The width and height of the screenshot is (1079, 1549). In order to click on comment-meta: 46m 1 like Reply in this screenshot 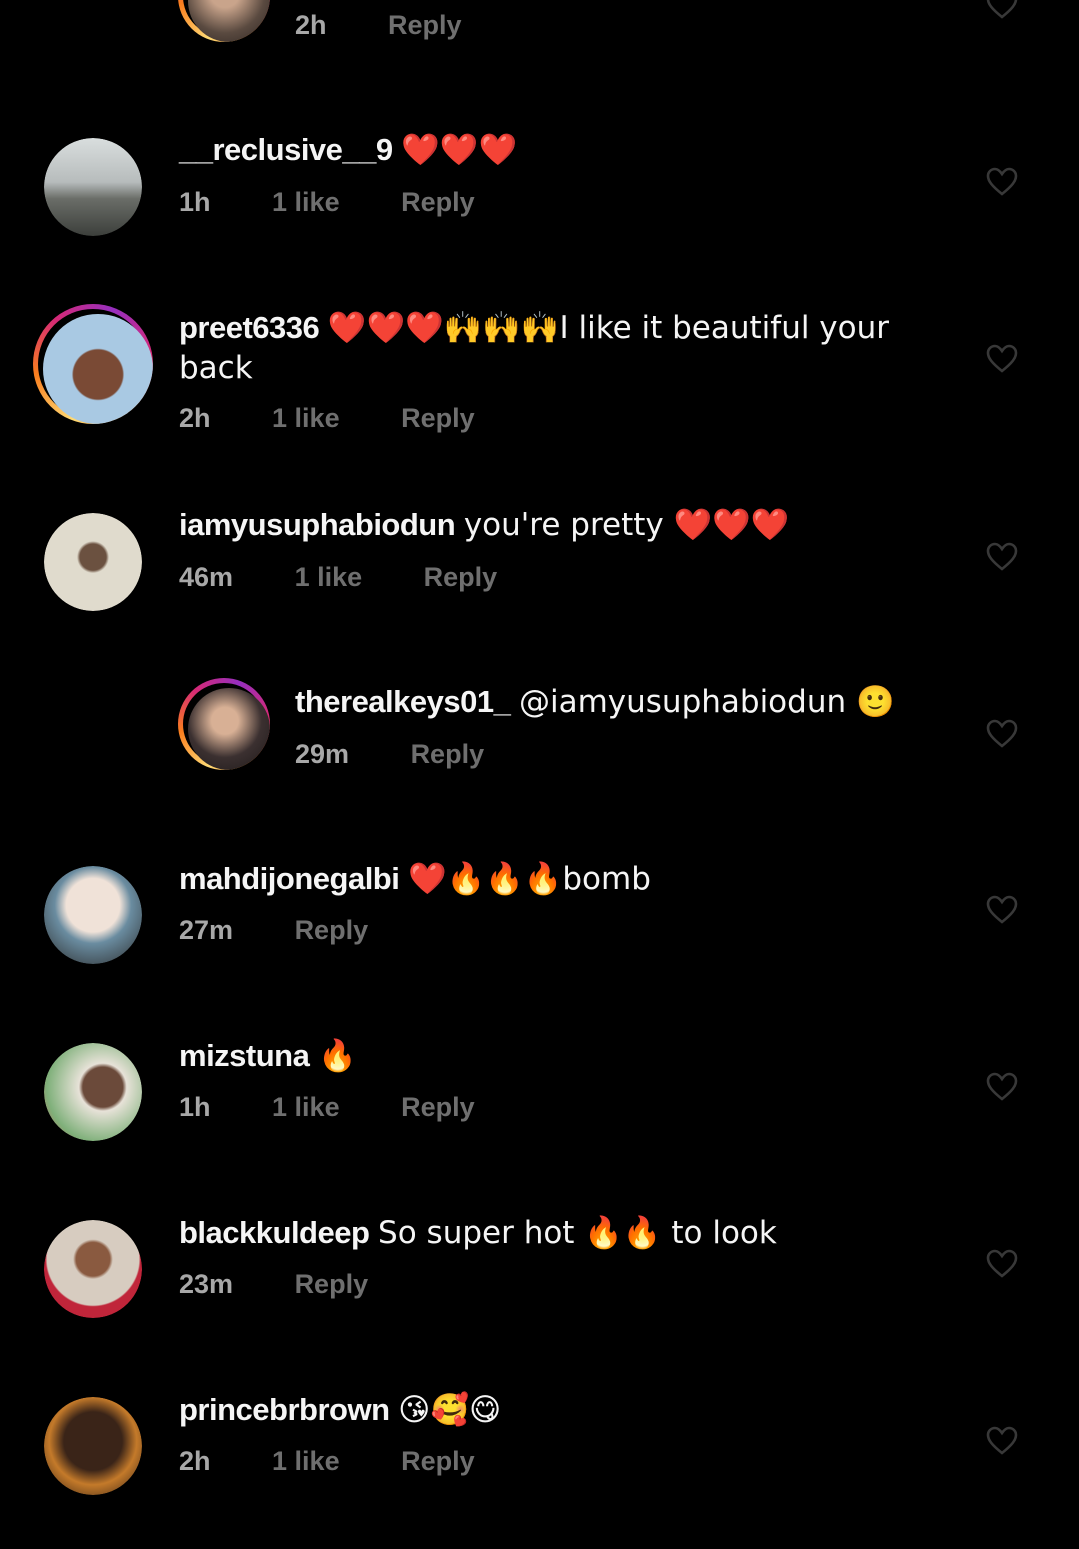, I will do `click(338, 577)`.